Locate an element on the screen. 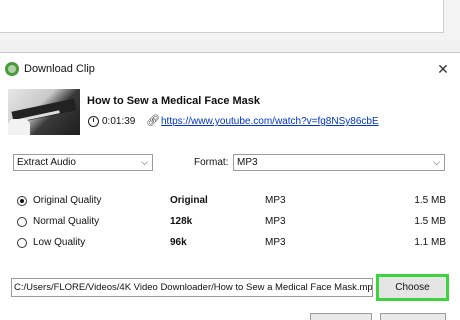 The width and height of the screenshot is (460, 320). quality-label: Normal Quality is located at coordinates (66, 221).